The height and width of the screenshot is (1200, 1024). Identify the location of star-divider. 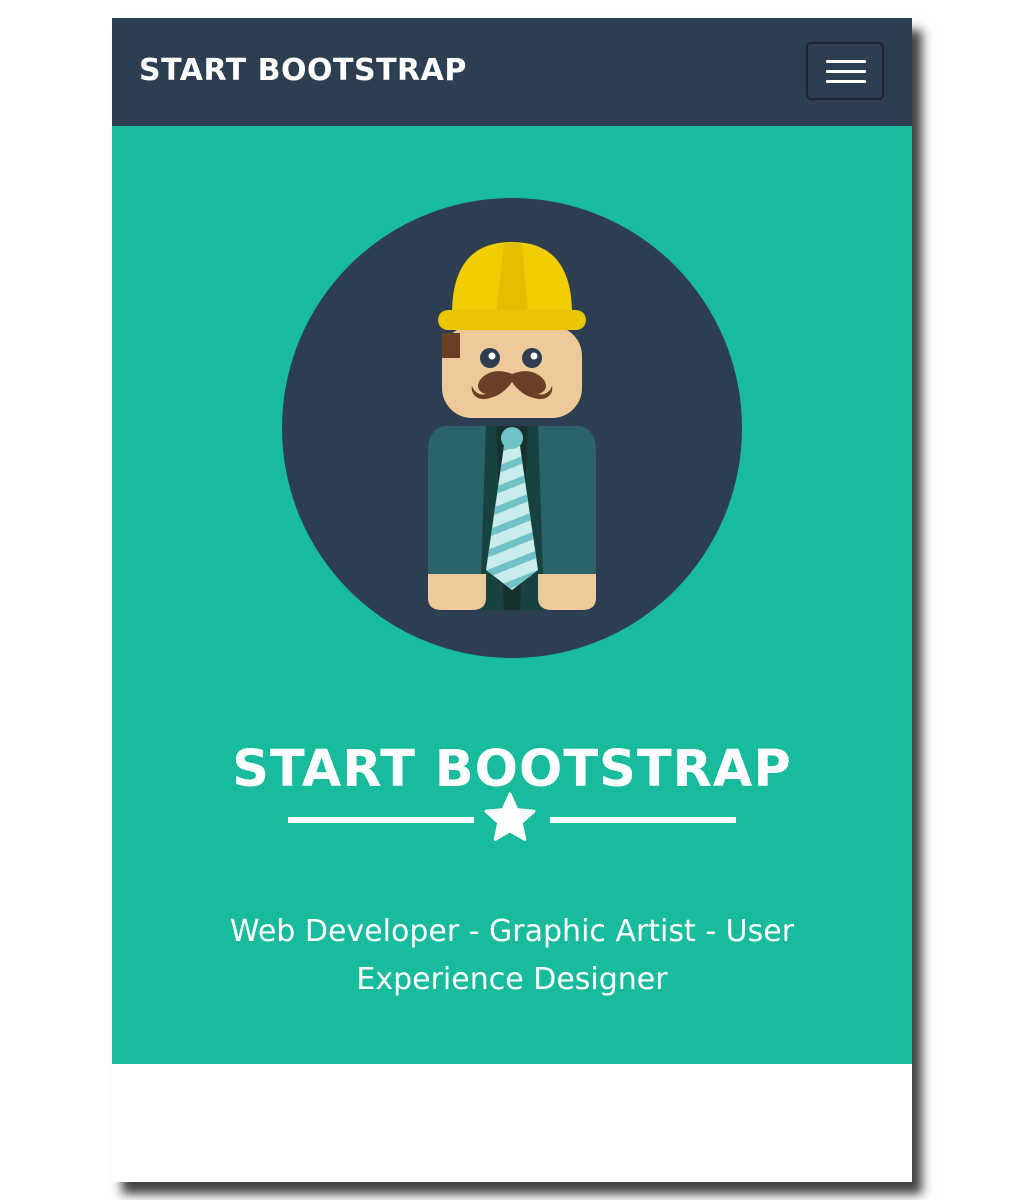
(513, 820).